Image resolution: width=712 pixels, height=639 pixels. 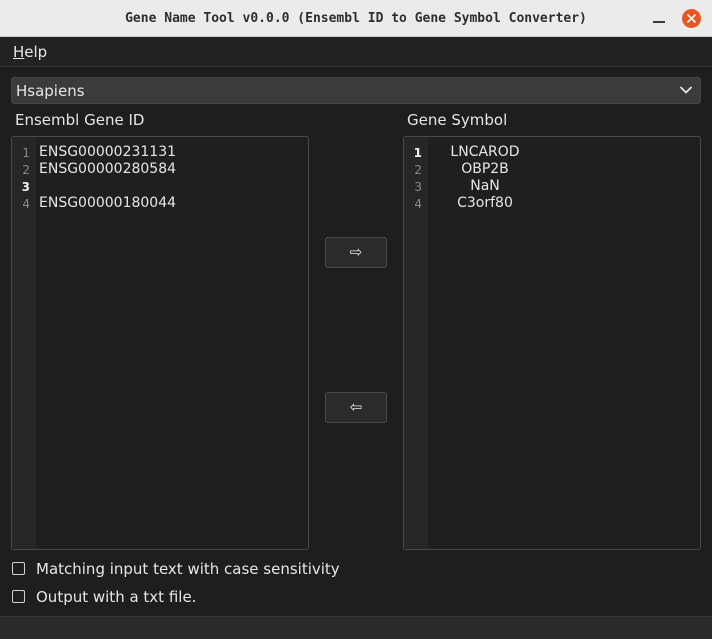 I want to click on close-icon, so click(x=691, y=18).